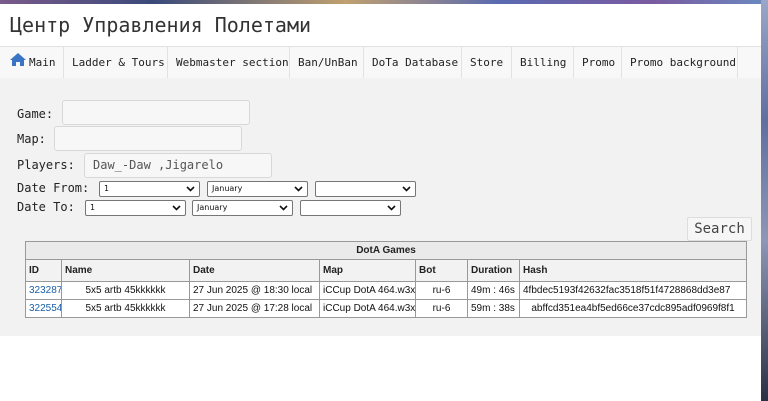 Image resolution: width=768 pixels, height=401 pixels. I want to click on date-from-year-select, so click(365, 189).